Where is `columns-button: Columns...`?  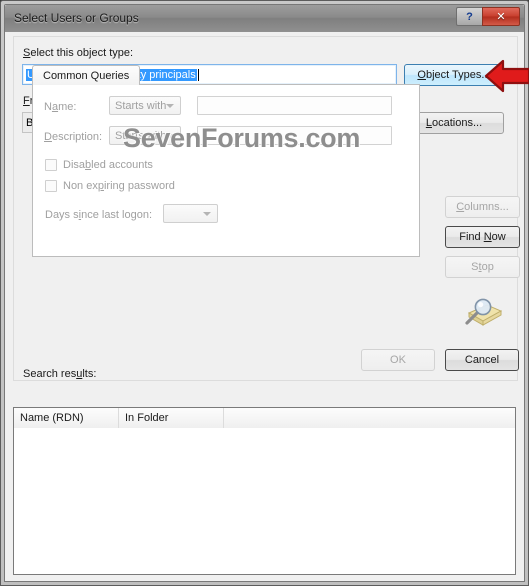 columns-button: Columns... is located at coordinates (482, 207).